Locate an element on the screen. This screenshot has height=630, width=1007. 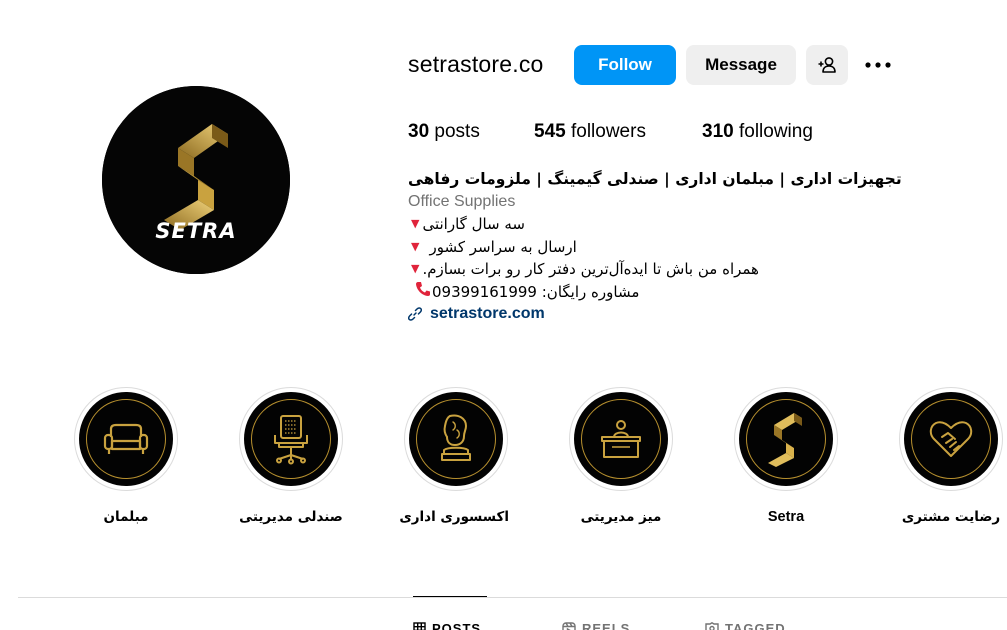
tab-posts: POSTS is located at coordinates (447, 625).